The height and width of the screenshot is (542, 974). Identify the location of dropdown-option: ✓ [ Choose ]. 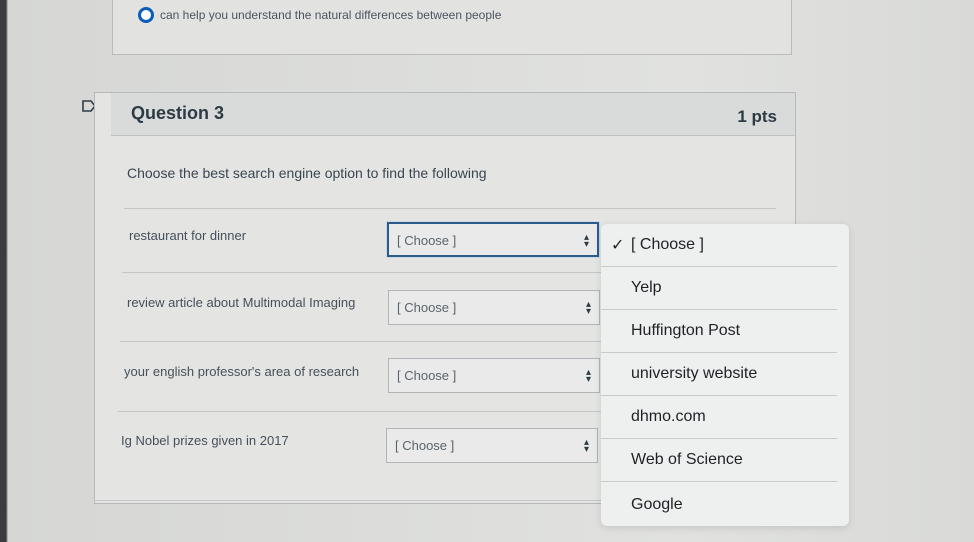
(719, 245).